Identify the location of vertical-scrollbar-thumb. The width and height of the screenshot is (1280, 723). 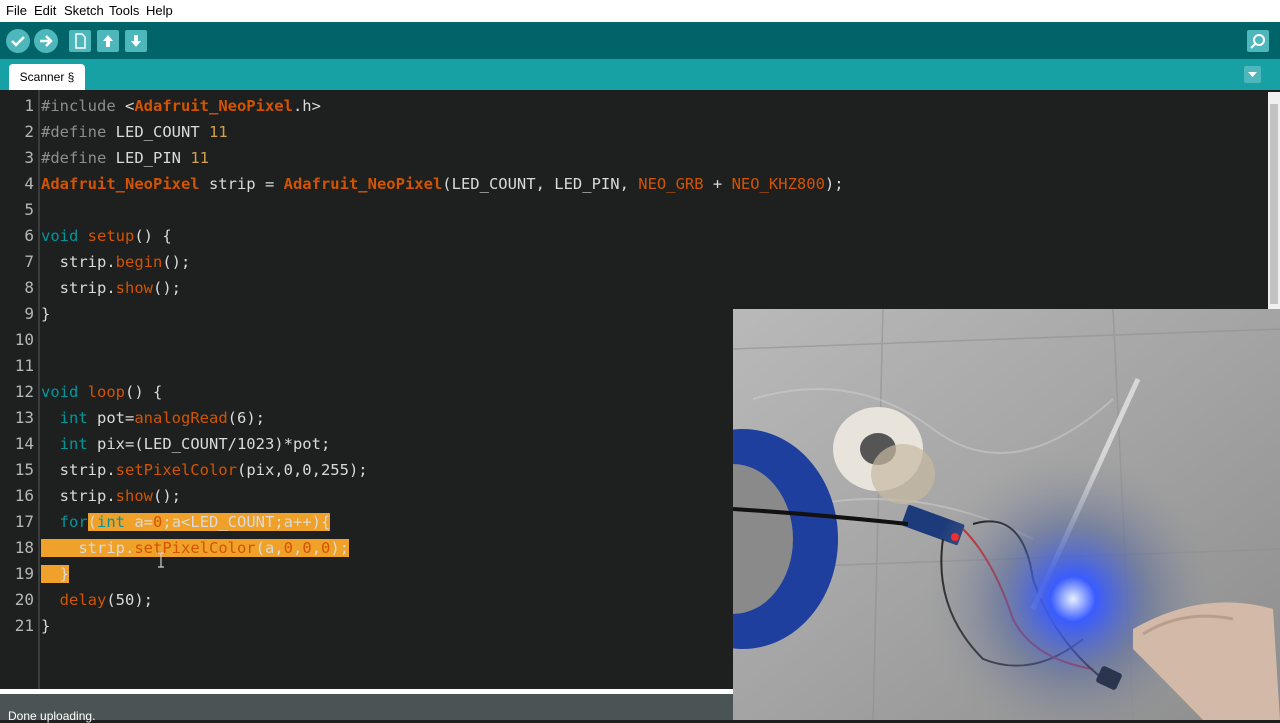
(1274, 204).